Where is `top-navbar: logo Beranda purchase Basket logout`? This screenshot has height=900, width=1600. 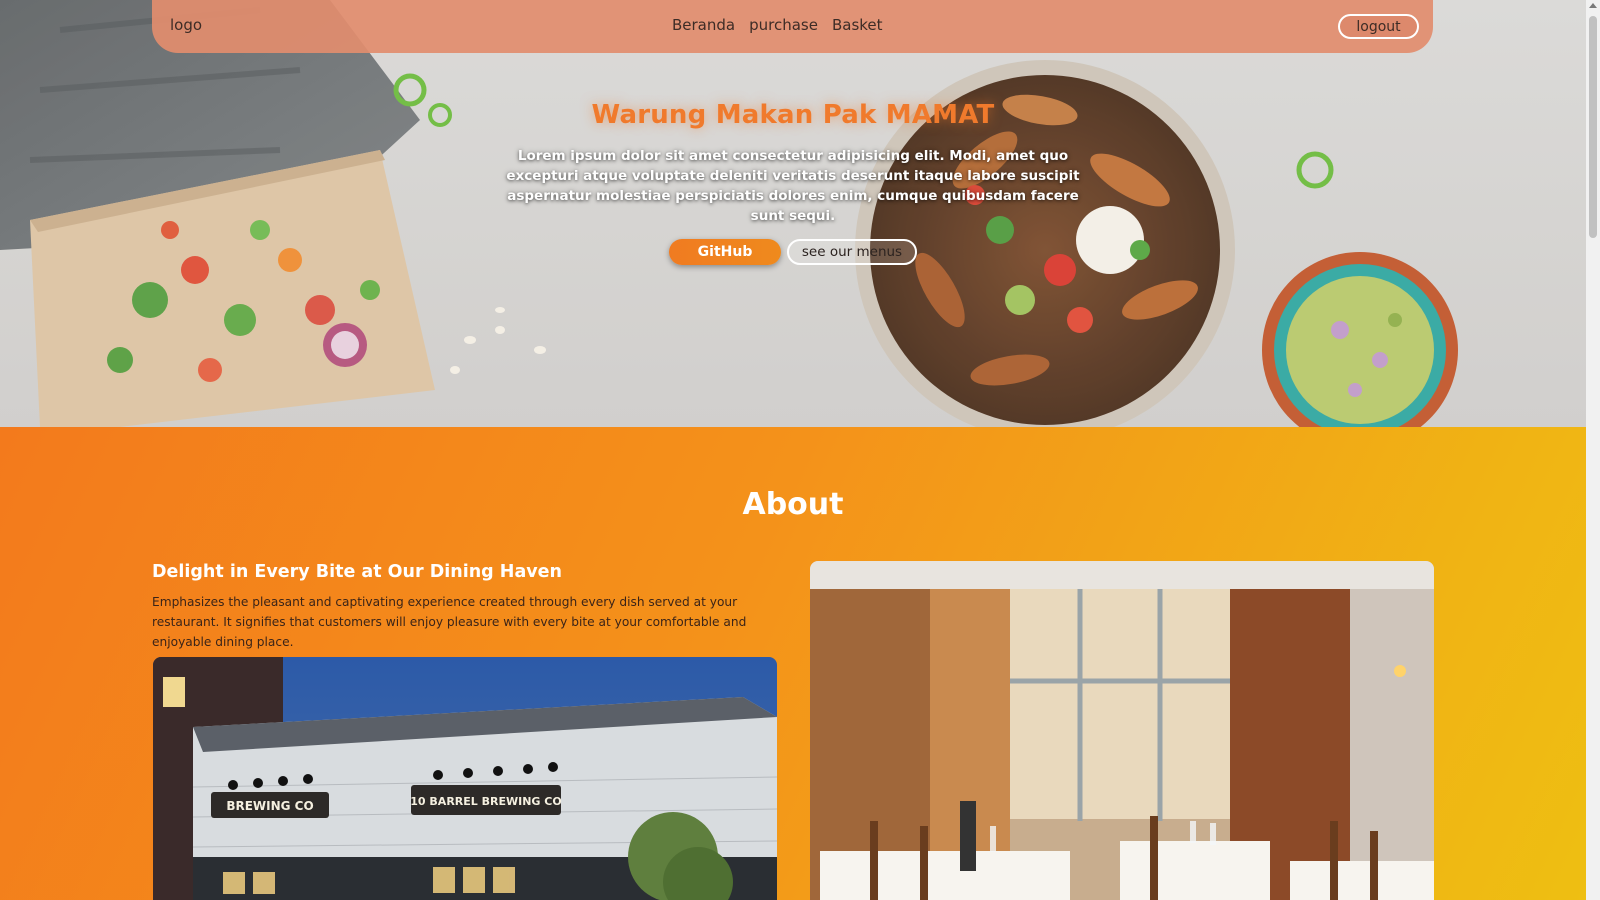
top-navbar: logo Beranda purchase Basket logout is located at coordinates (792, 26).